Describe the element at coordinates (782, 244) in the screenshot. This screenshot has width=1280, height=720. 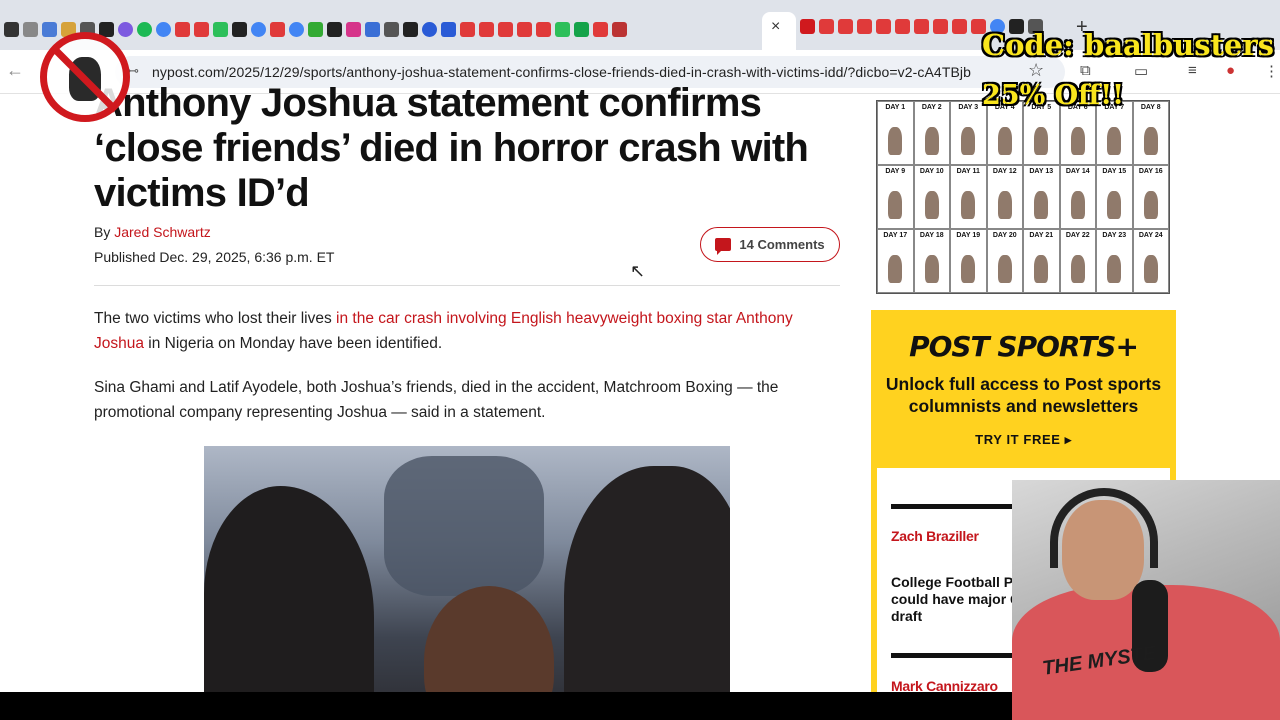
I see `comments-label: 14 Comments` at that location.